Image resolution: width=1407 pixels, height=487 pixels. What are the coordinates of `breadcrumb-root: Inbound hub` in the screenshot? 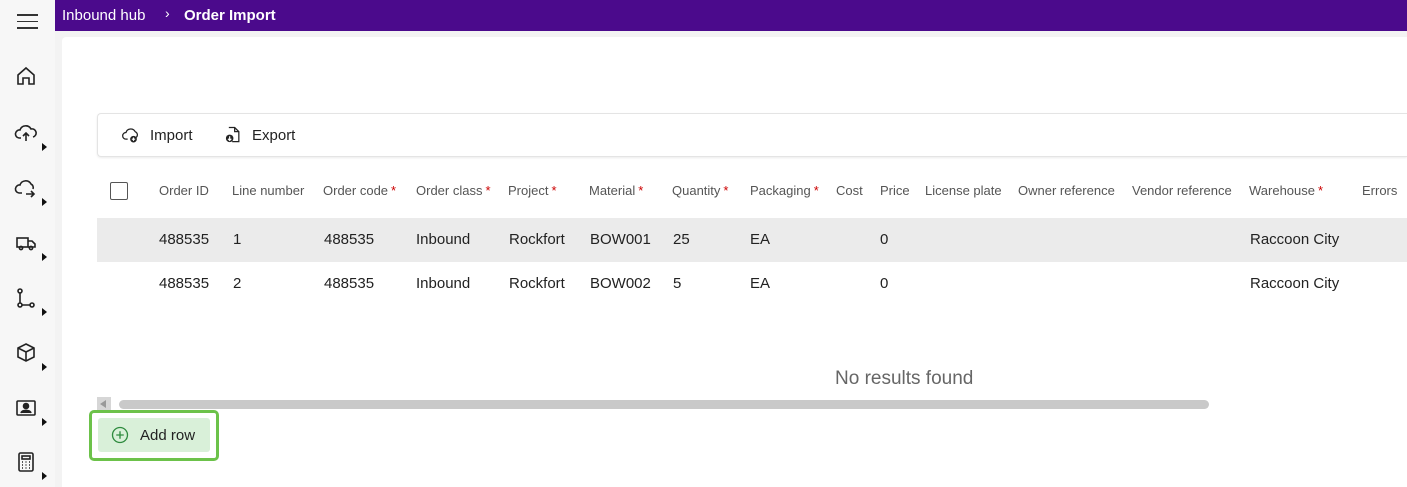 It's located at (103, 15).